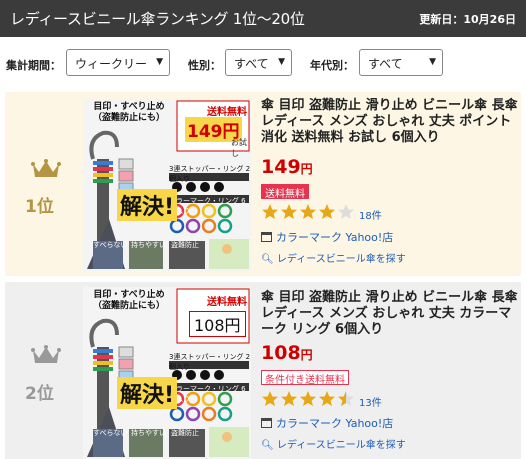  What do you see at coordinates (305, 378) in the screenshot?
I see `conditional-free-shipping-badge: 条件付き送料無料` at bounding box center [305, 378].